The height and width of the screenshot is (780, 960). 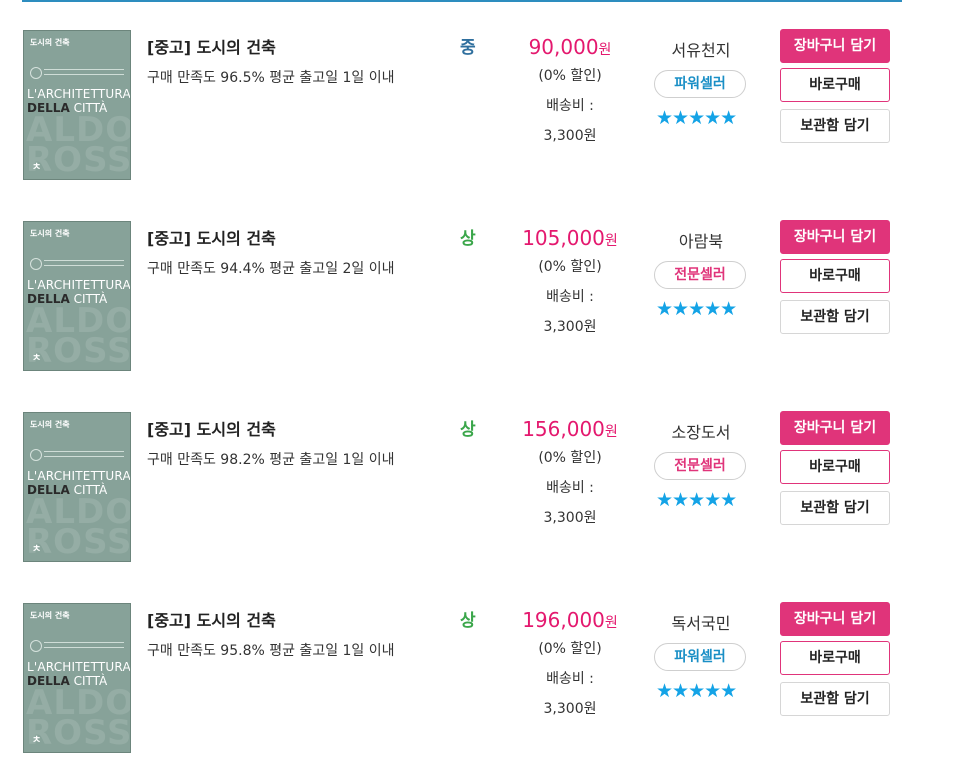 What do you see at coordinates (570, 281) in the screenshot?
I see `price-block: 105,000원 (0% 할인) 배송비 : 3,300원` at bounding box center [570, 281].